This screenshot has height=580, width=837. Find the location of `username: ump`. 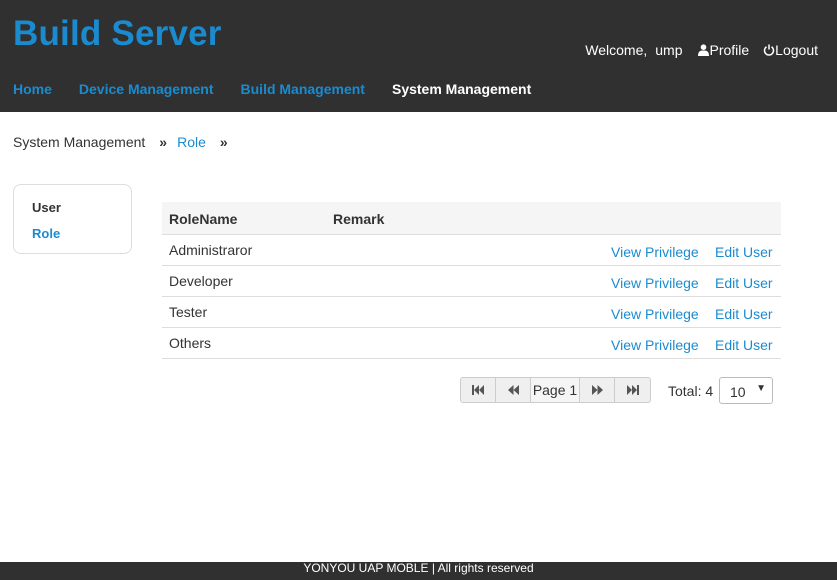

username: ump is located at coordinates (669, 50).